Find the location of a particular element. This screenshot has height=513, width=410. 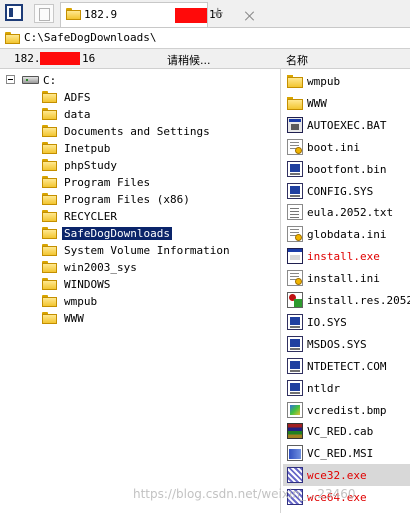

tree-folder-label: Program Files is located at coordinates (107, 182).